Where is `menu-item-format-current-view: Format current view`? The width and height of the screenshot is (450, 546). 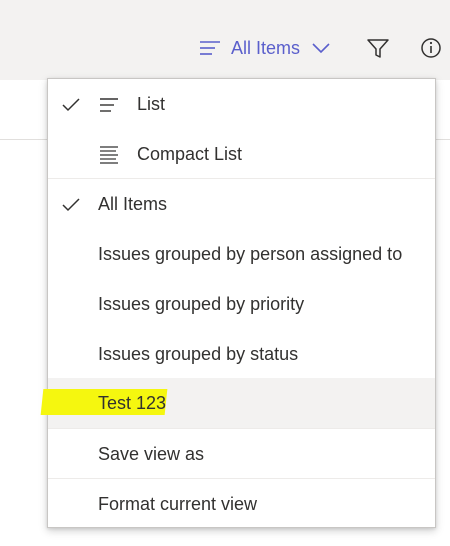
menu-item-format-current-view: Format current view is located at coordinates (241, 504).